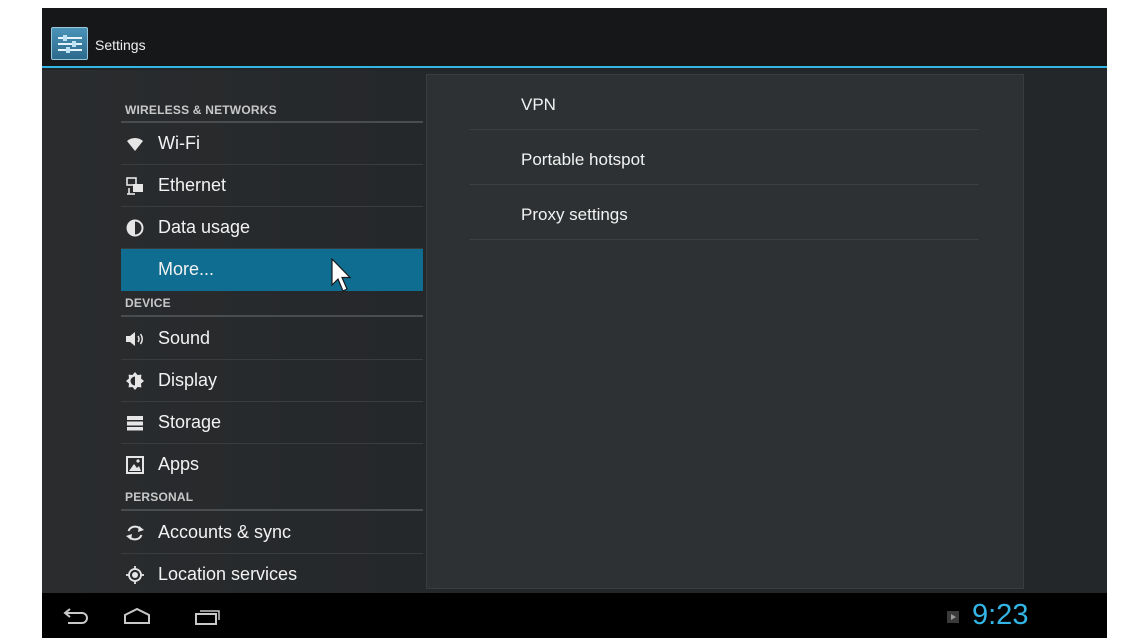 The height and width of the screenshot is (641, 1135). Describe the element at coordinates (574, 615) in the screenshot. I see `system-navigation-bar: 9:23` at that location.